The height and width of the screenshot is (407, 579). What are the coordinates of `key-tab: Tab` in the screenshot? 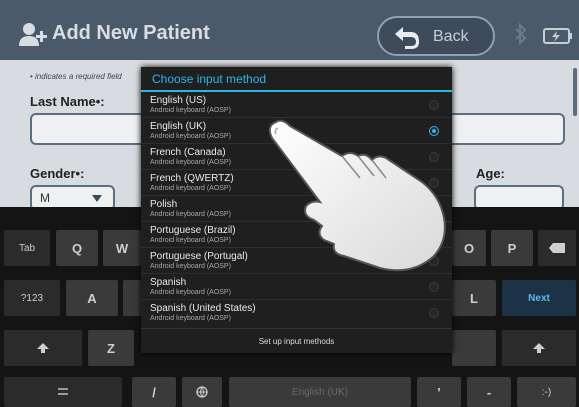 It's located at (27, 248).